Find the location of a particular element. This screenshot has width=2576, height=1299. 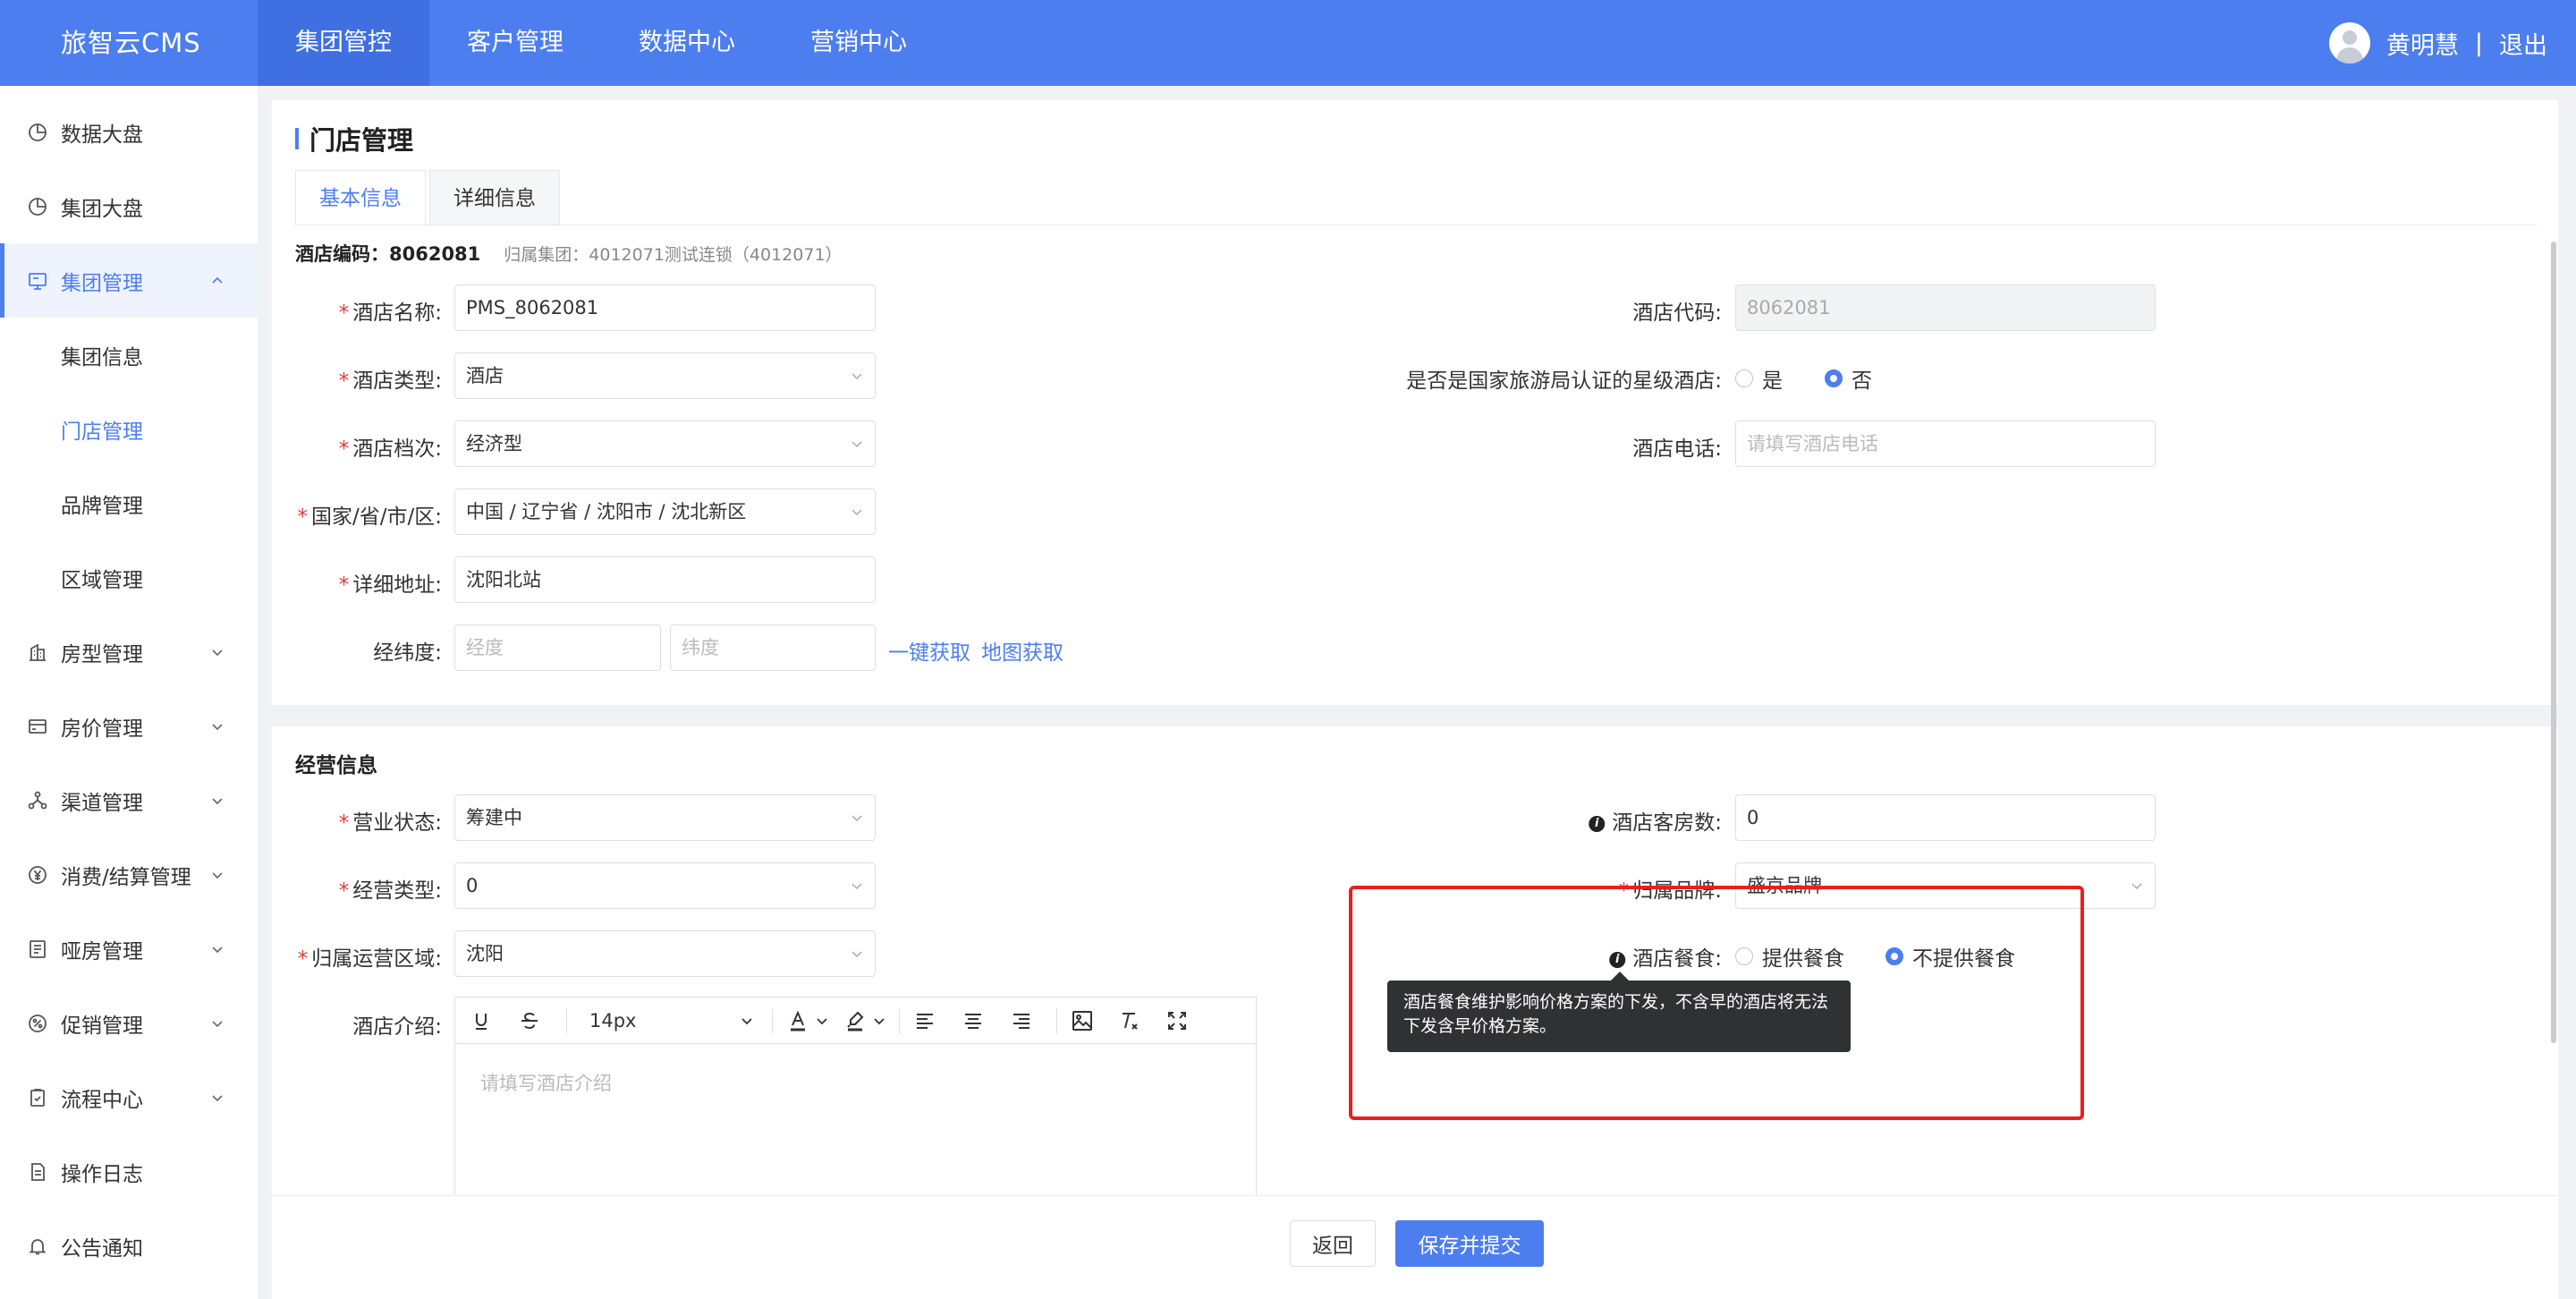

align-left-icon is located at coordinates (924, 1020).